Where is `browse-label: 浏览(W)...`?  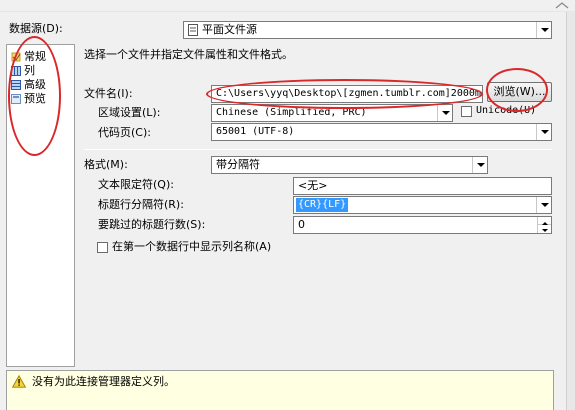 browse-label: 浏览(W)... is located at coordinates (519, 91).